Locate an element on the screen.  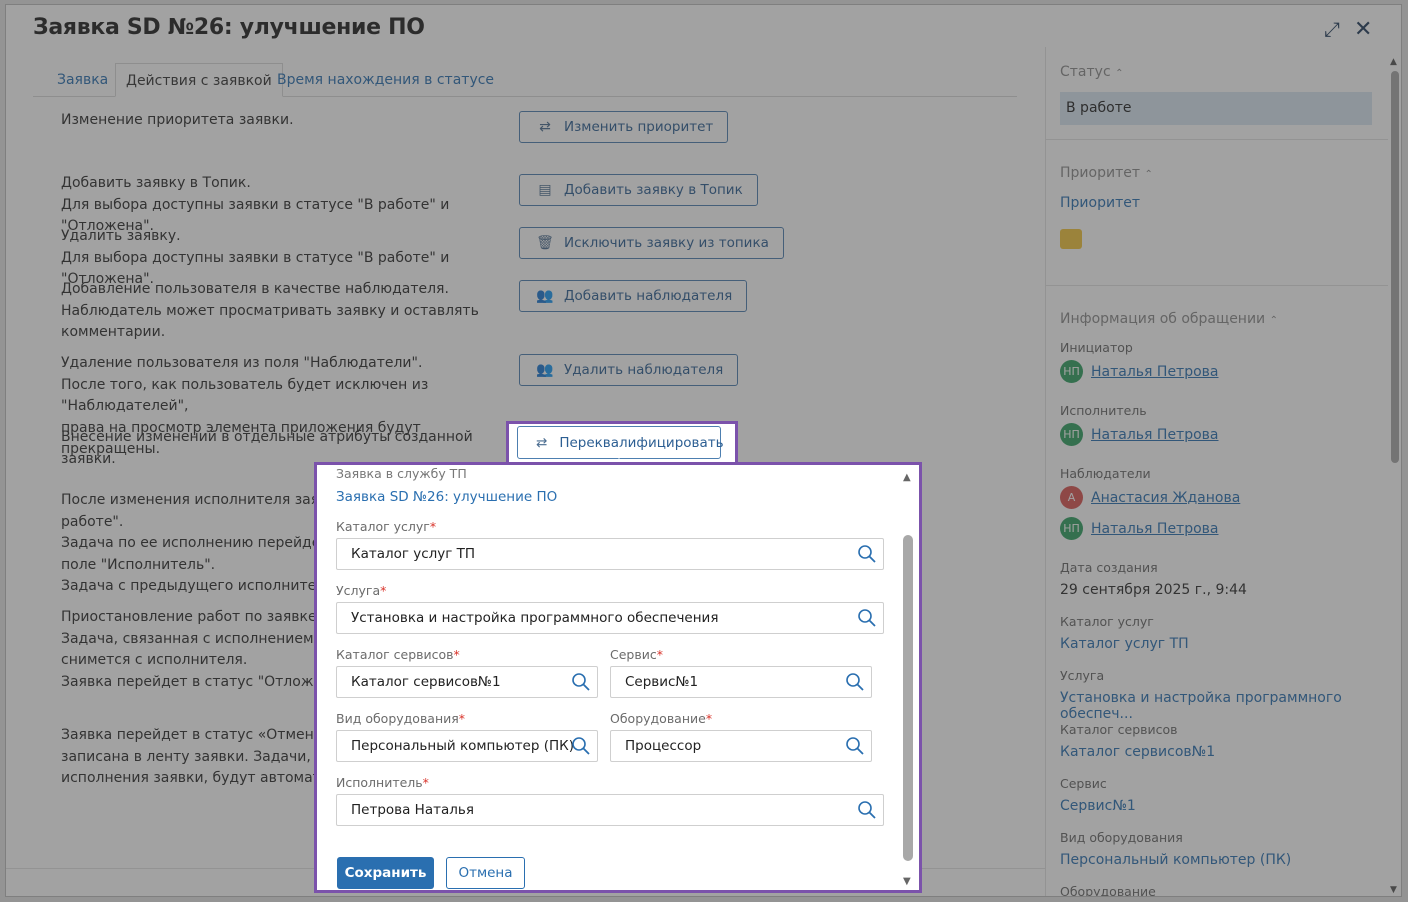
service-catalog-input: Каталог сервисов№1 is located at coordinates (467, 682).